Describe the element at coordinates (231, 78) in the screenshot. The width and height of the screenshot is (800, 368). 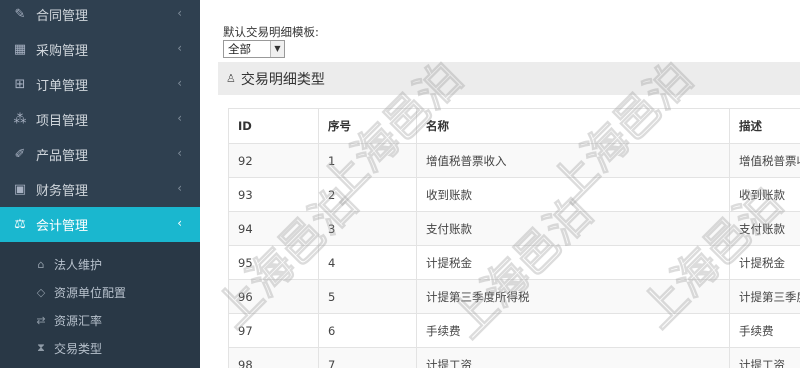
I see `user-icon: ♙` at that location.